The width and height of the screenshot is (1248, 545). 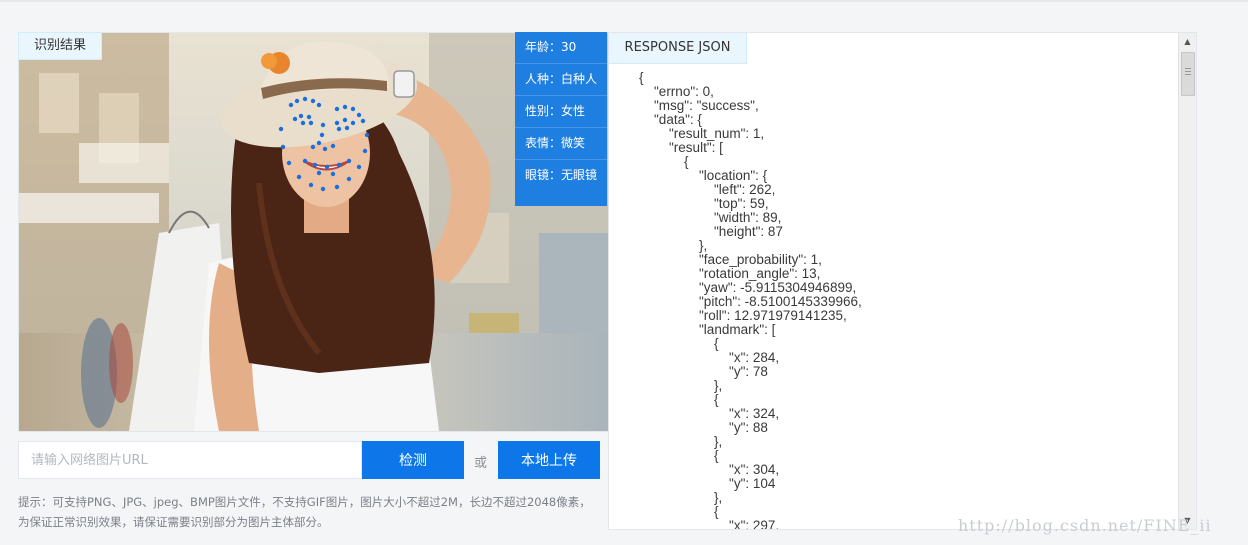 I want to click on attr-gender: 性别：女性, so click(x=561, y=112).